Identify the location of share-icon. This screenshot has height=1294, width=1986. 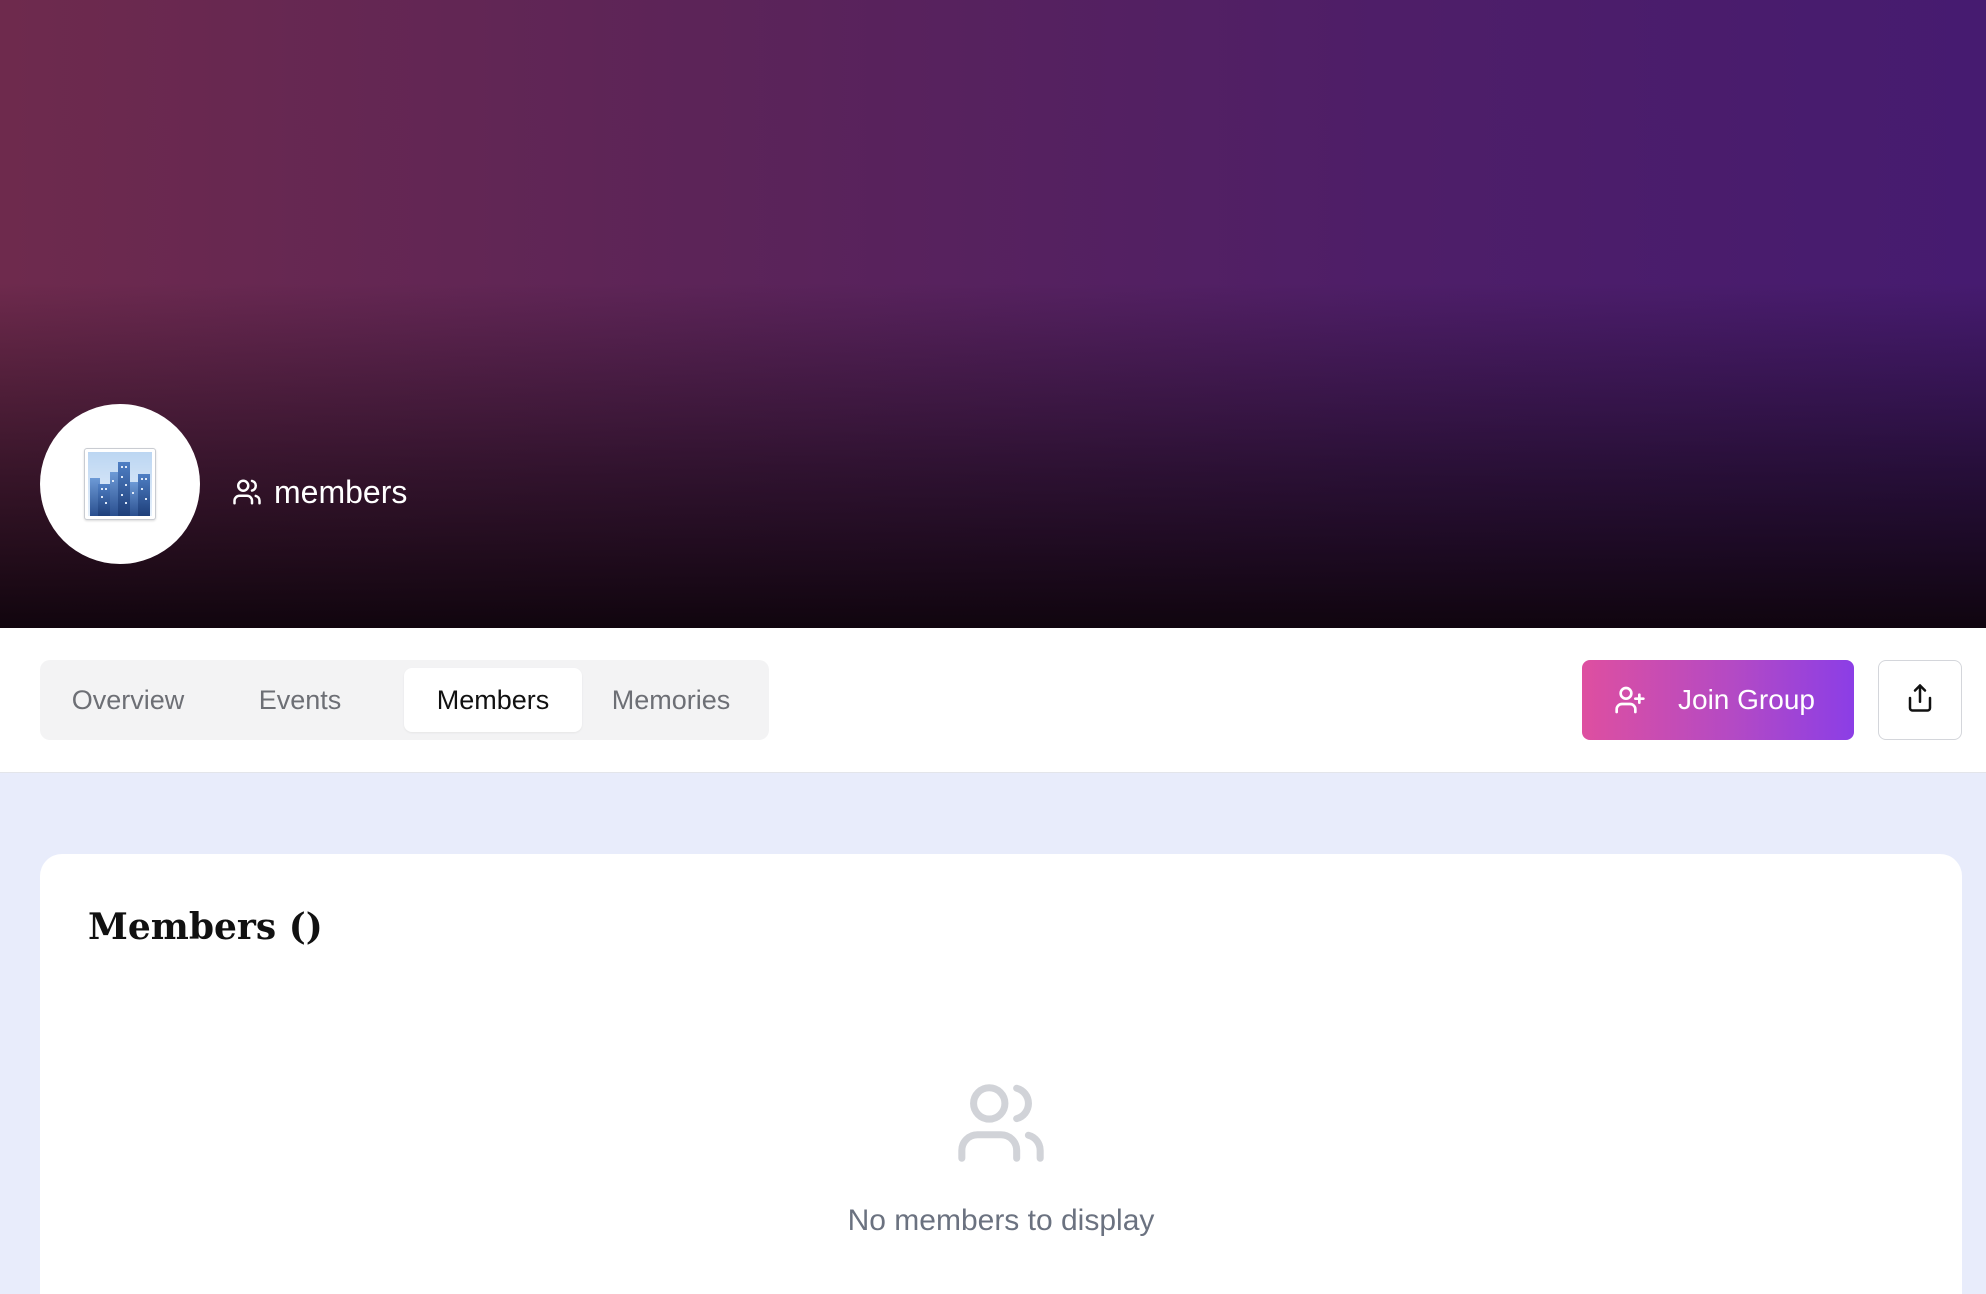
(1920, 700).